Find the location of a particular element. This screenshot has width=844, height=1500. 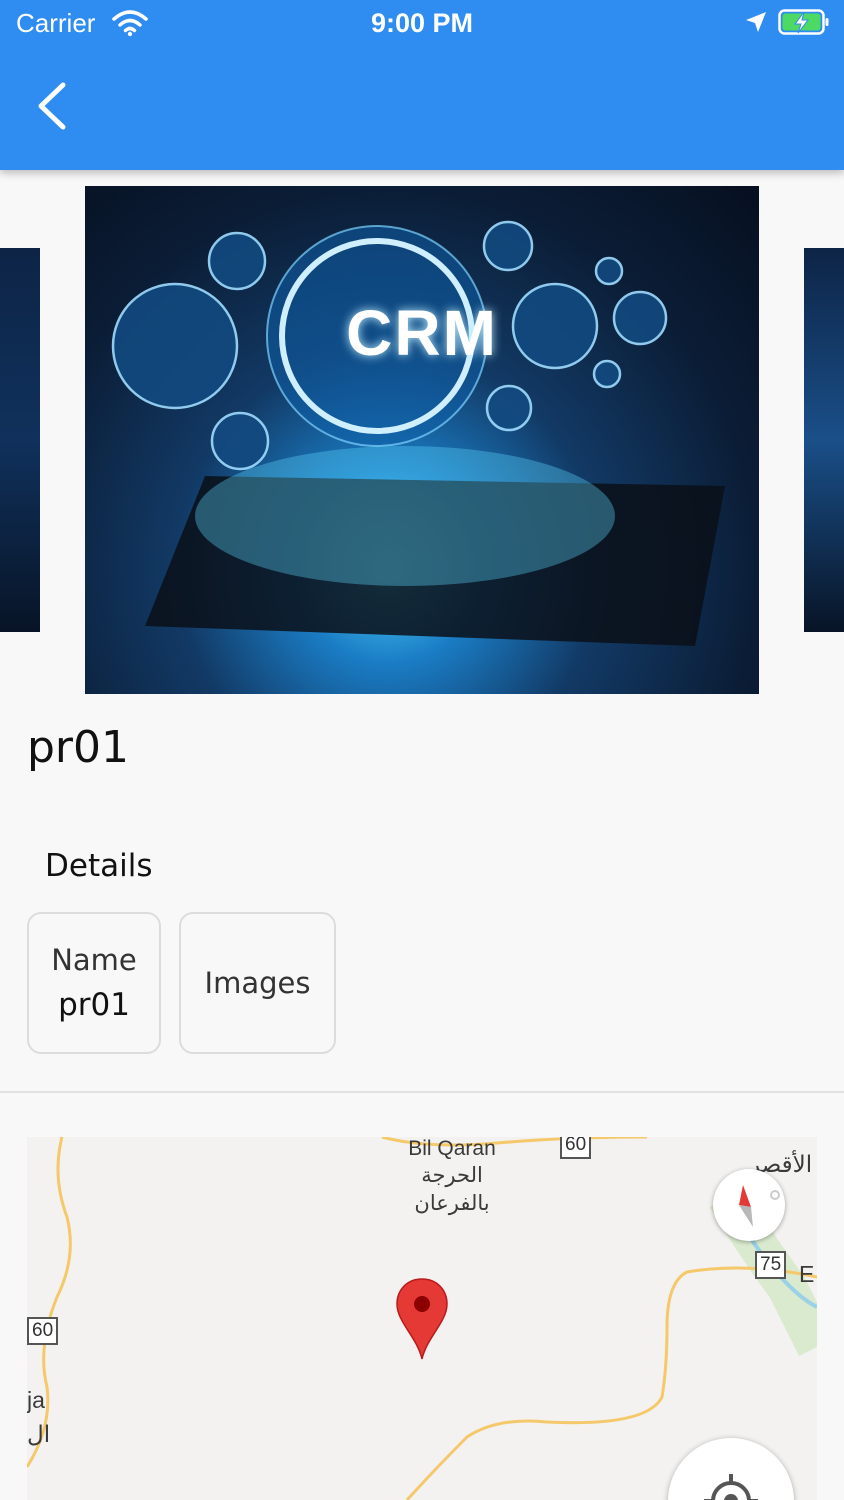

status-time: 9:00 PM is located at coordinates (422, 23).